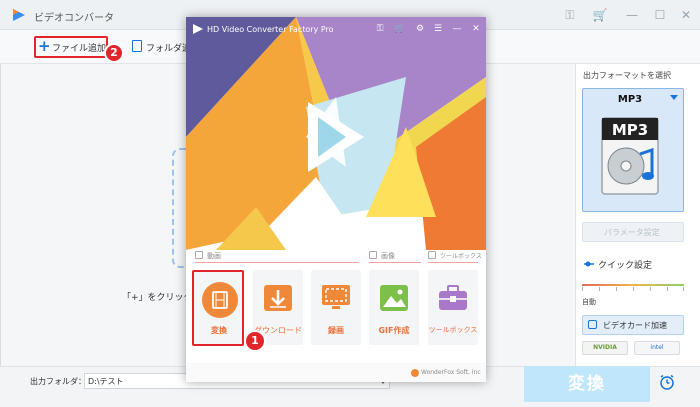 The width and height of the screenshot is (700, 407). I want to click on mp3-file-icon: MP3, so click(630, 156).